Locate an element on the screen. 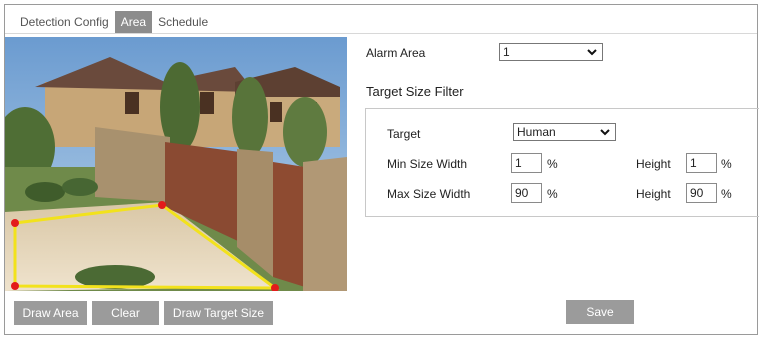  alarm-area-label: Alarm Area is located at coordinates (396, 53).